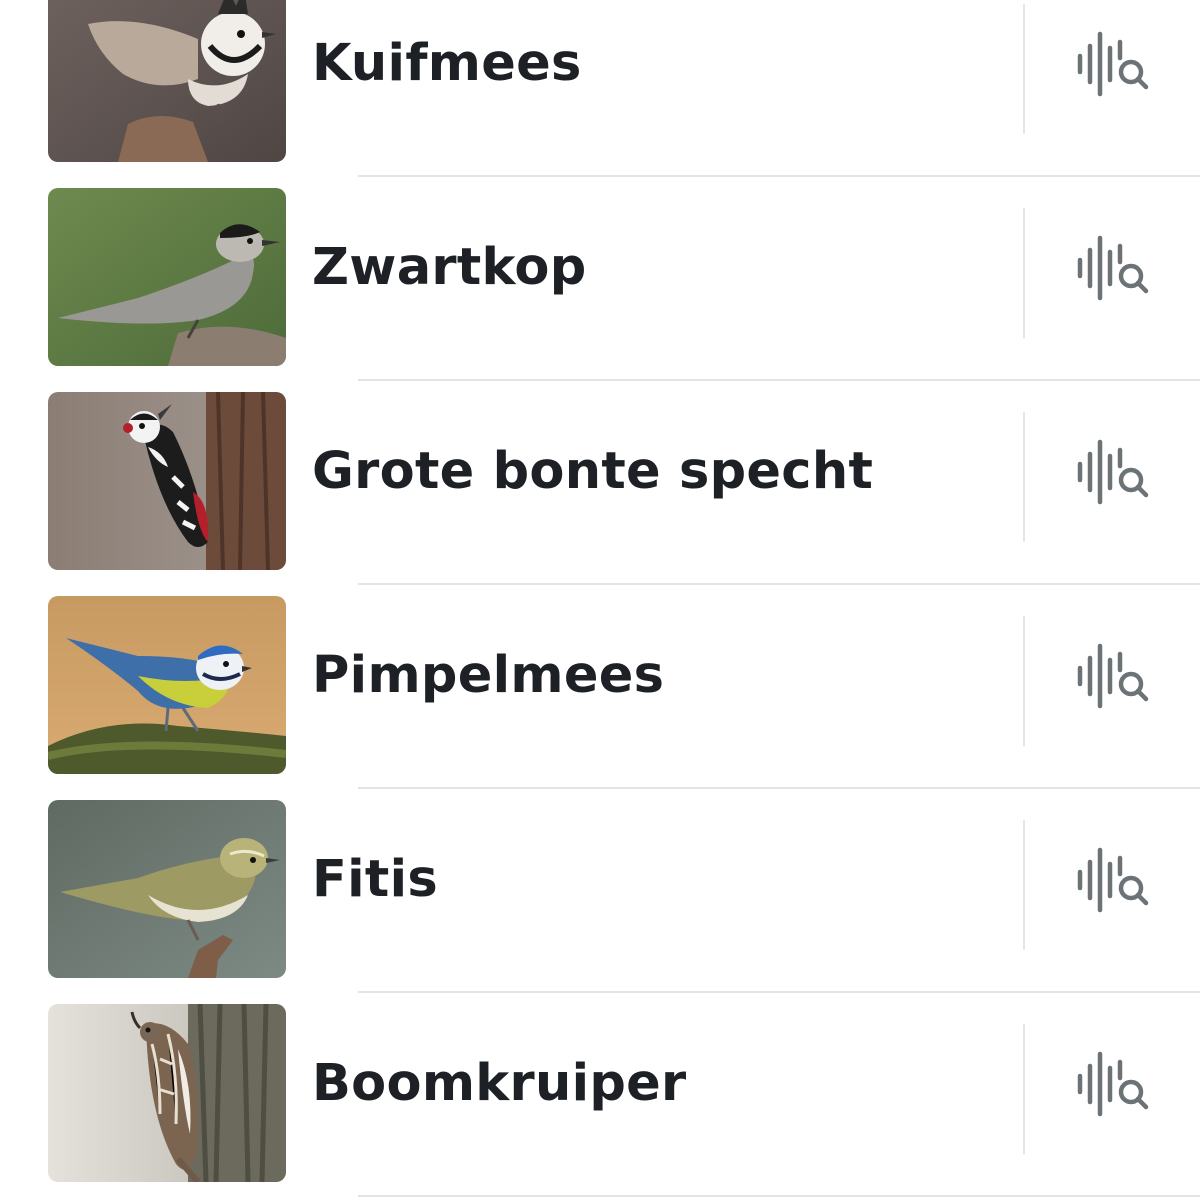 This screenshot has height=1200, width=1200. Describe the element at coordinates (499, 1083) in the screenshot. I see `bird-name: Boomkruiper` at that location.